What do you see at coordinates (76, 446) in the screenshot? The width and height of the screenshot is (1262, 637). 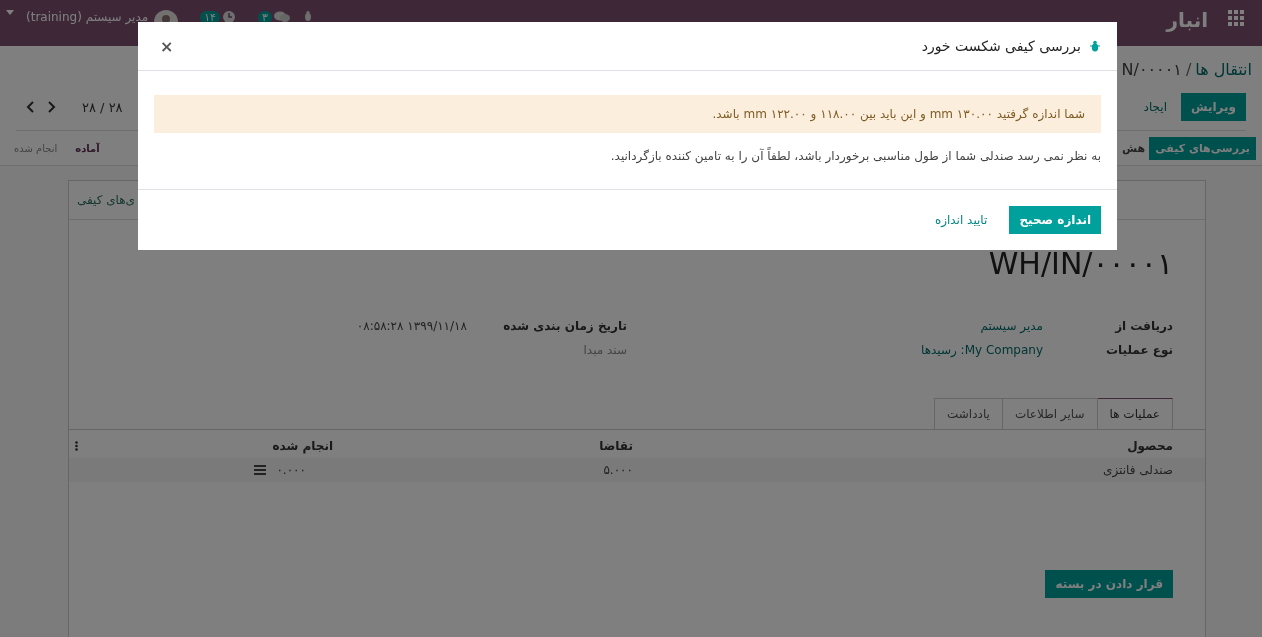 I see `more-options-icon` at bounding box center [76, 446].